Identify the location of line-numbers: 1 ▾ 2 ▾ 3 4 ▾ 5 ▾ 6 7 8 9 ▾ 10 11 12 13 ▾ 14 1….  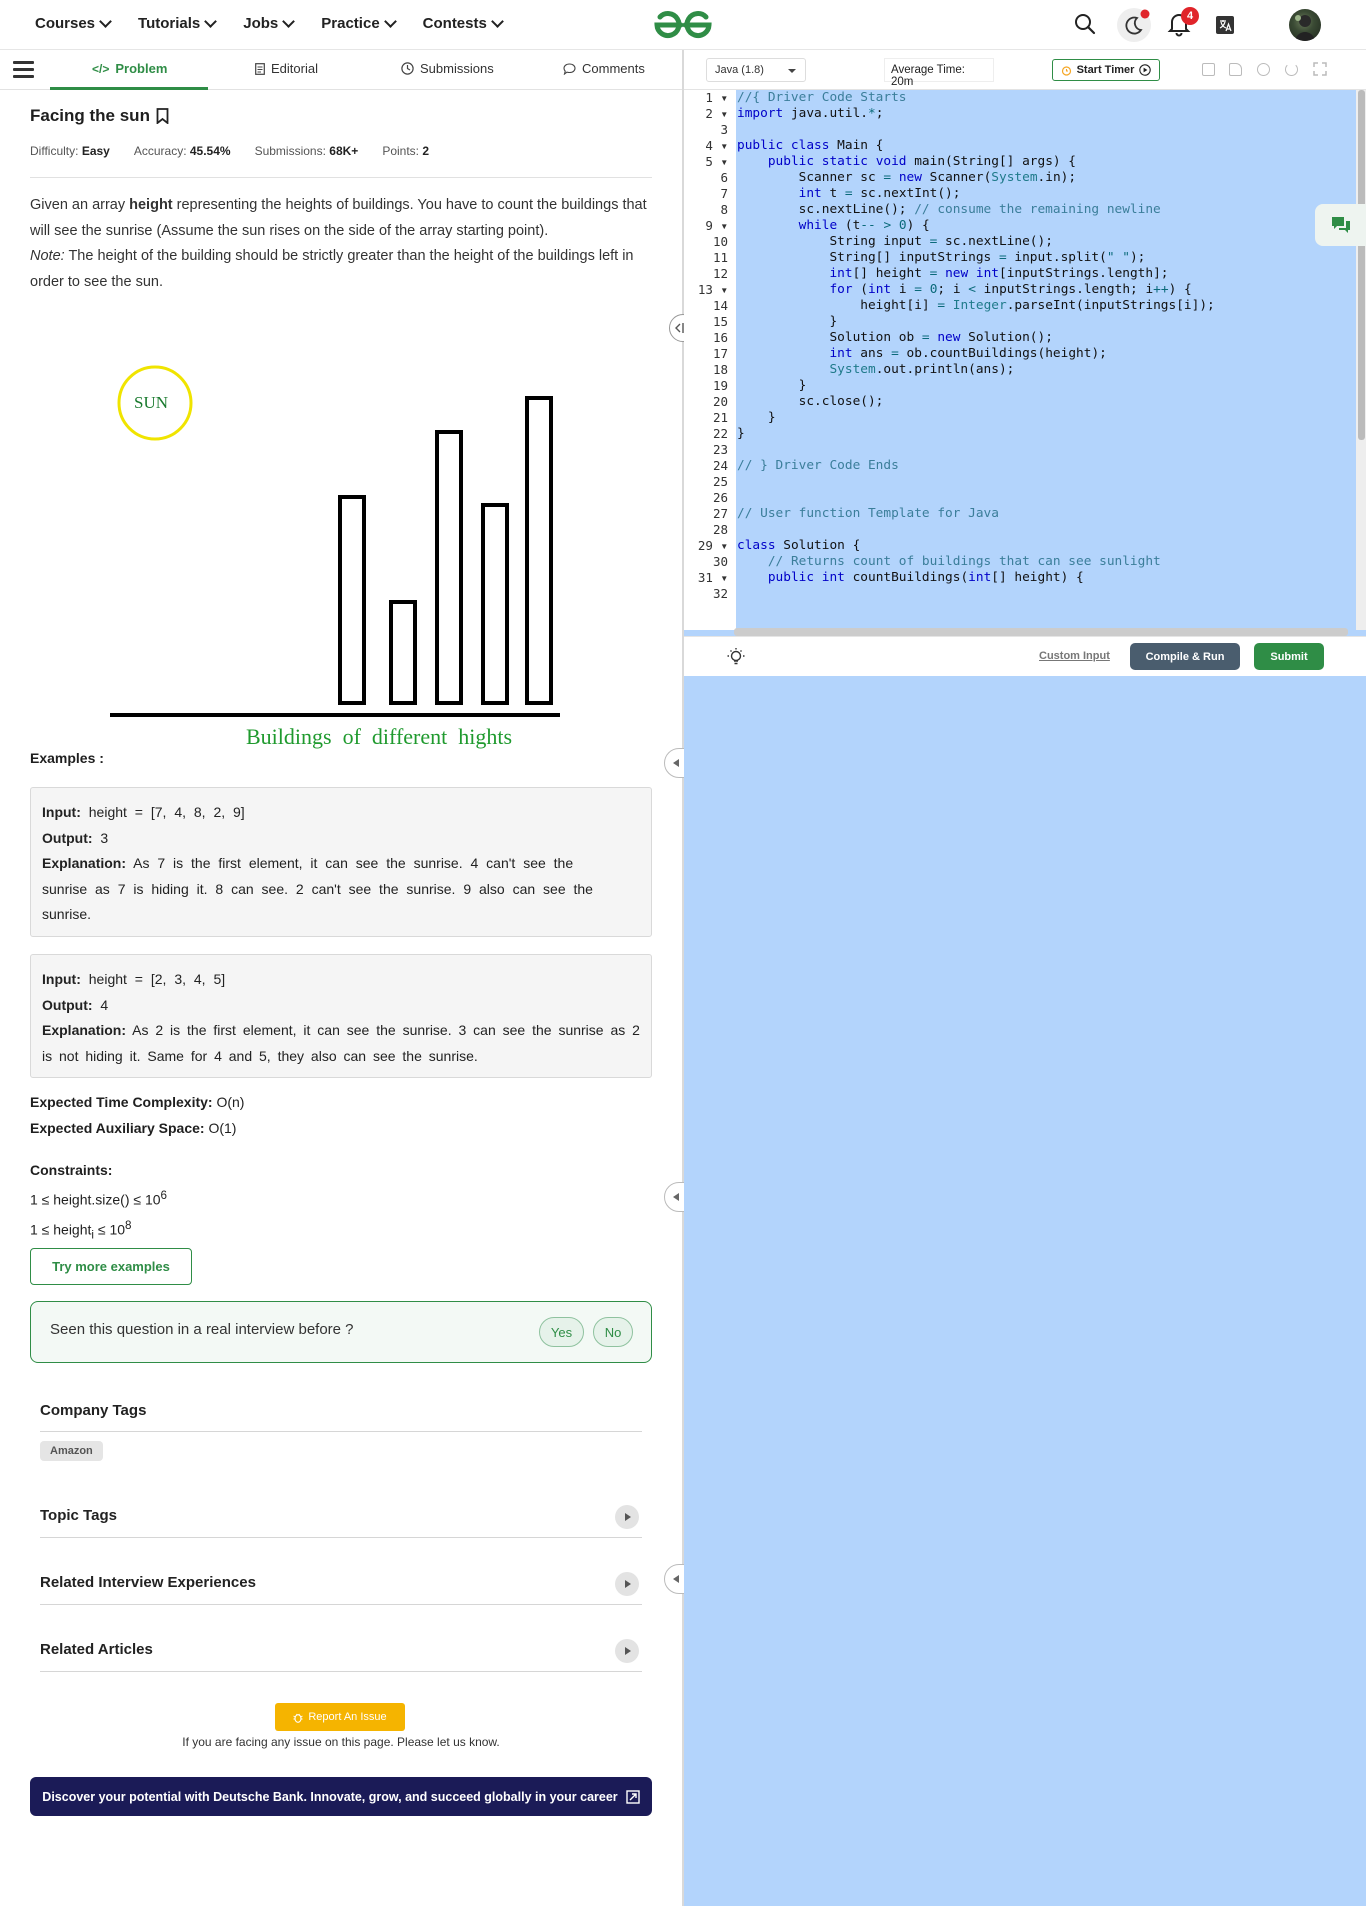
(713, 346).